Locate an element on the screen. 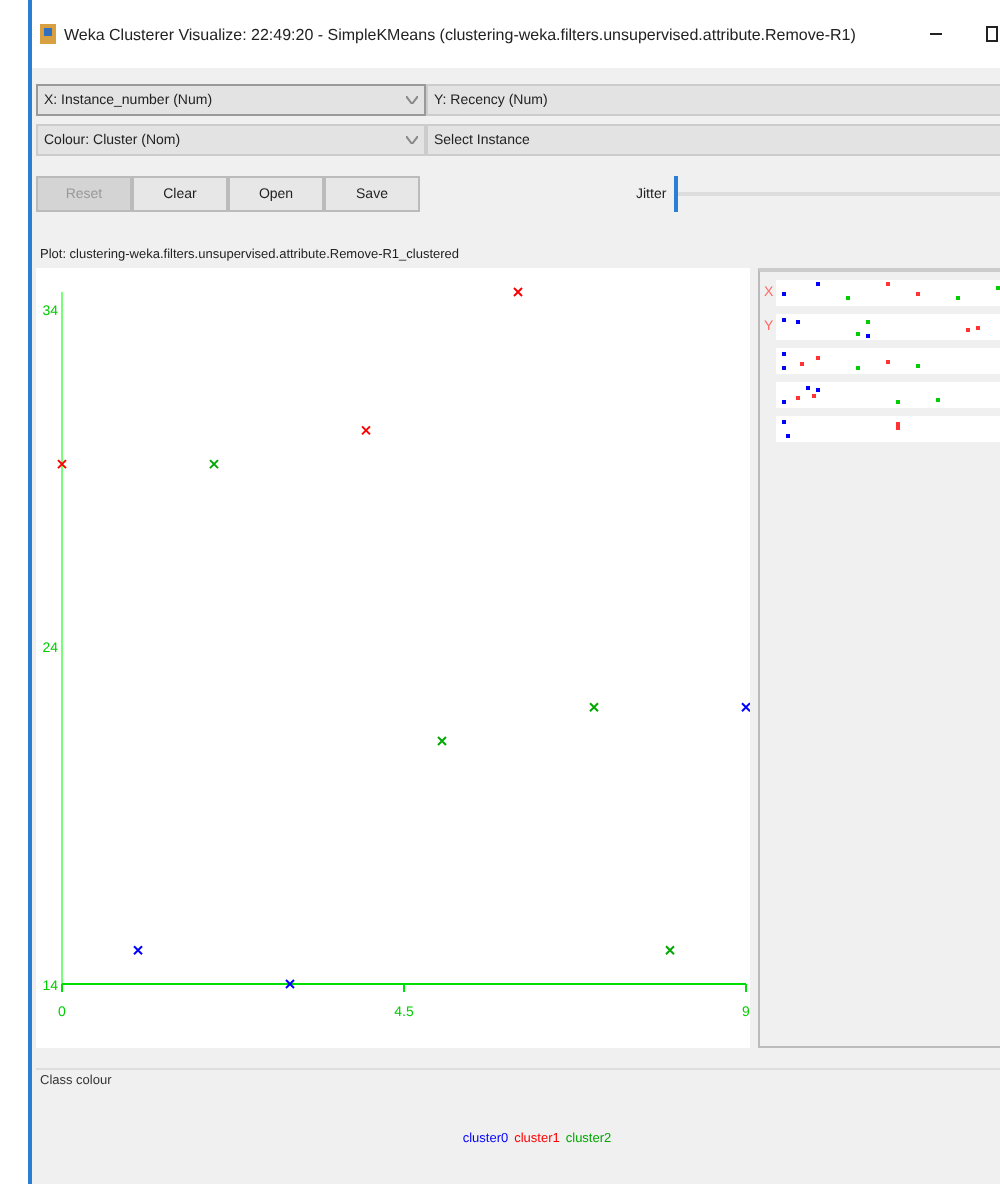 The image size is (1000, 1184). window-title: Weka Clusterer Visualize: 22:49:20 - SimpleKMeans (clustering-weka.filters.unsupervised.attribute.Remove-R1) is located at coordinates (461, 34).